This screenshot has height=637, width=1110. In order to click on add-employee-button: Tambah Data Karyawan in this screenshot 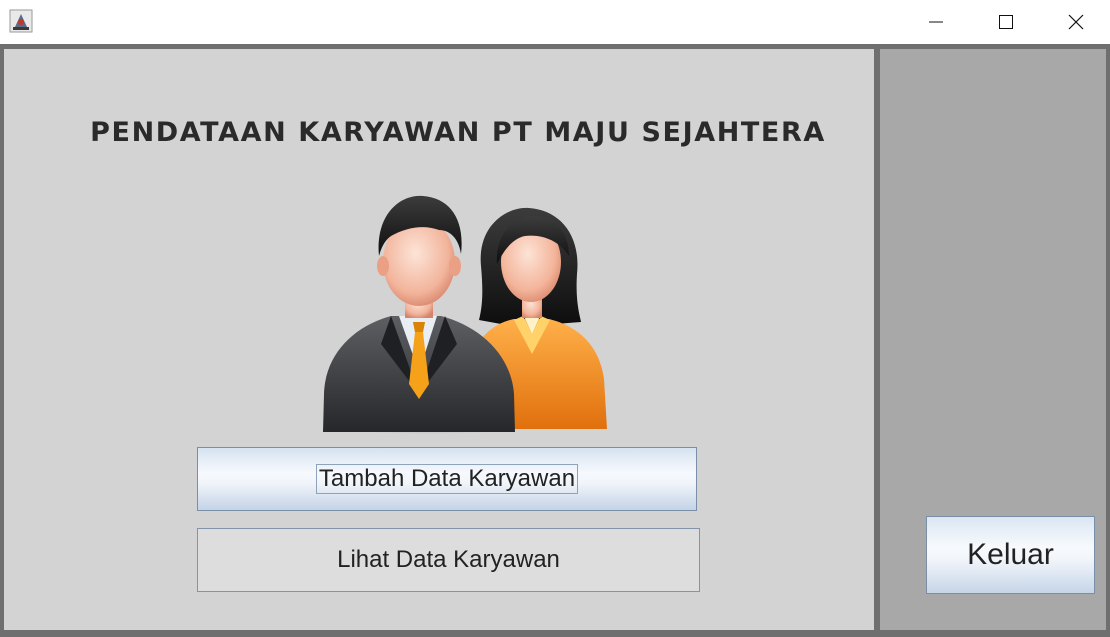, I will do `click(447, 479)`.